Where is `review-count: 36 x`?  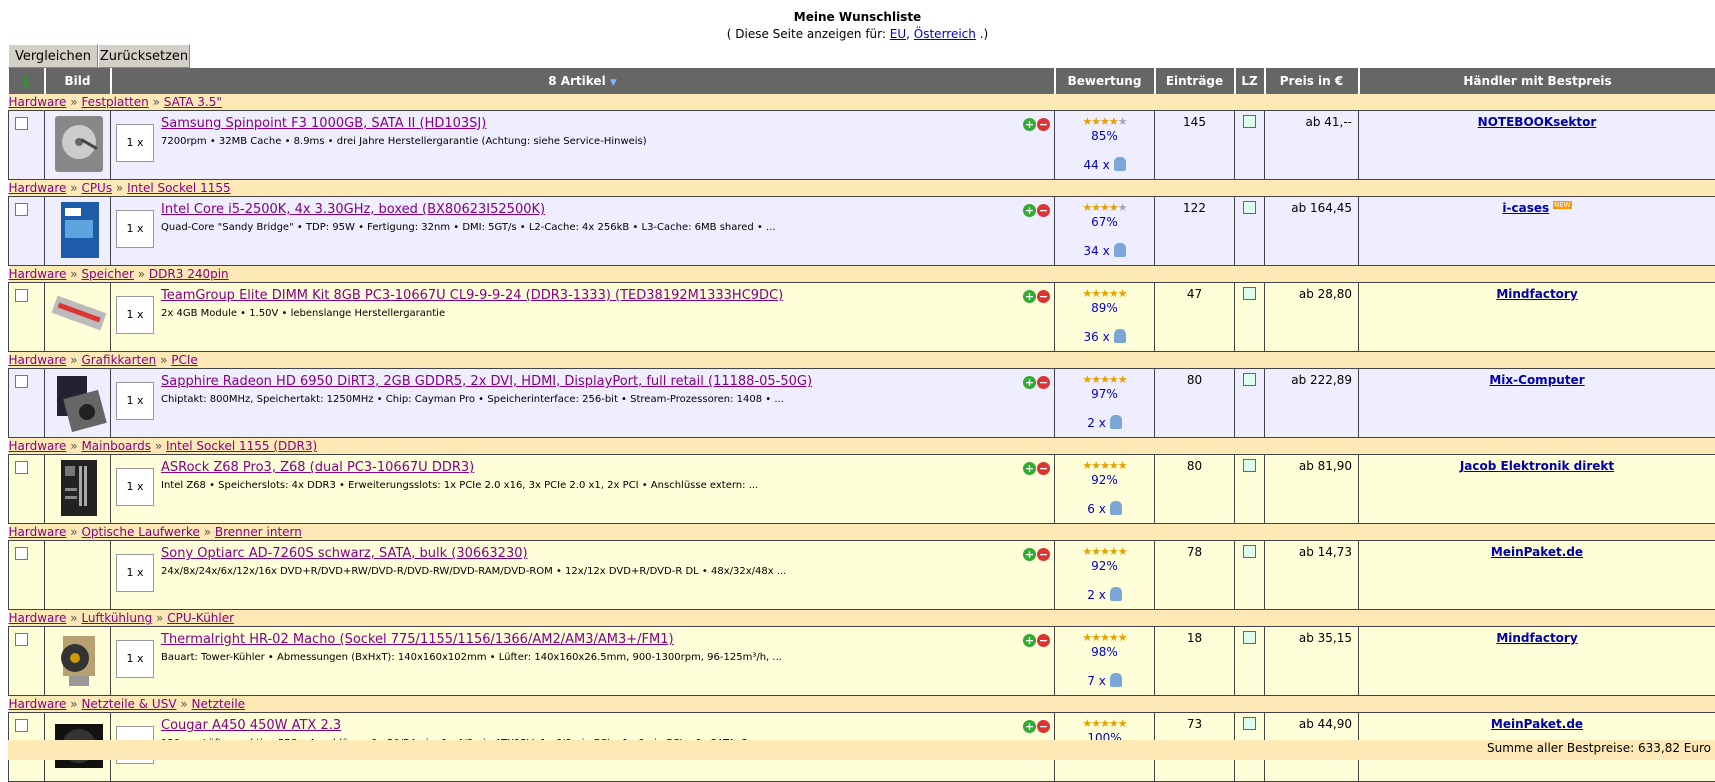 review-count: 36 x is located at coordinates (1104, 336).